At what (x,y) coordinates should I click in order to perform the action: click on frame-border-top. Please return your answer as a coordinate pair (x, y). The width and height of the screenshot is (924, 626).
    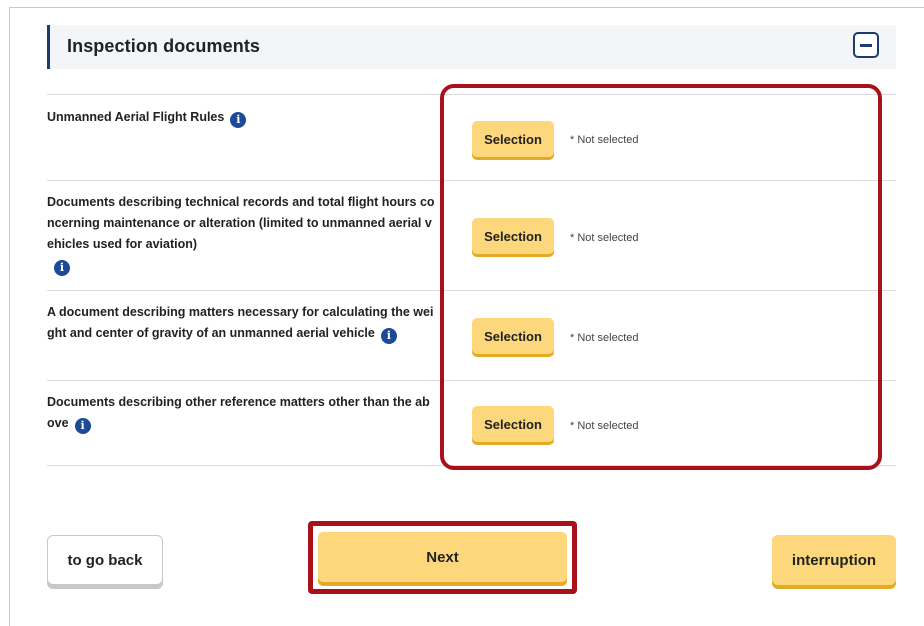
    Looking at the image, I should click on (466, 7).